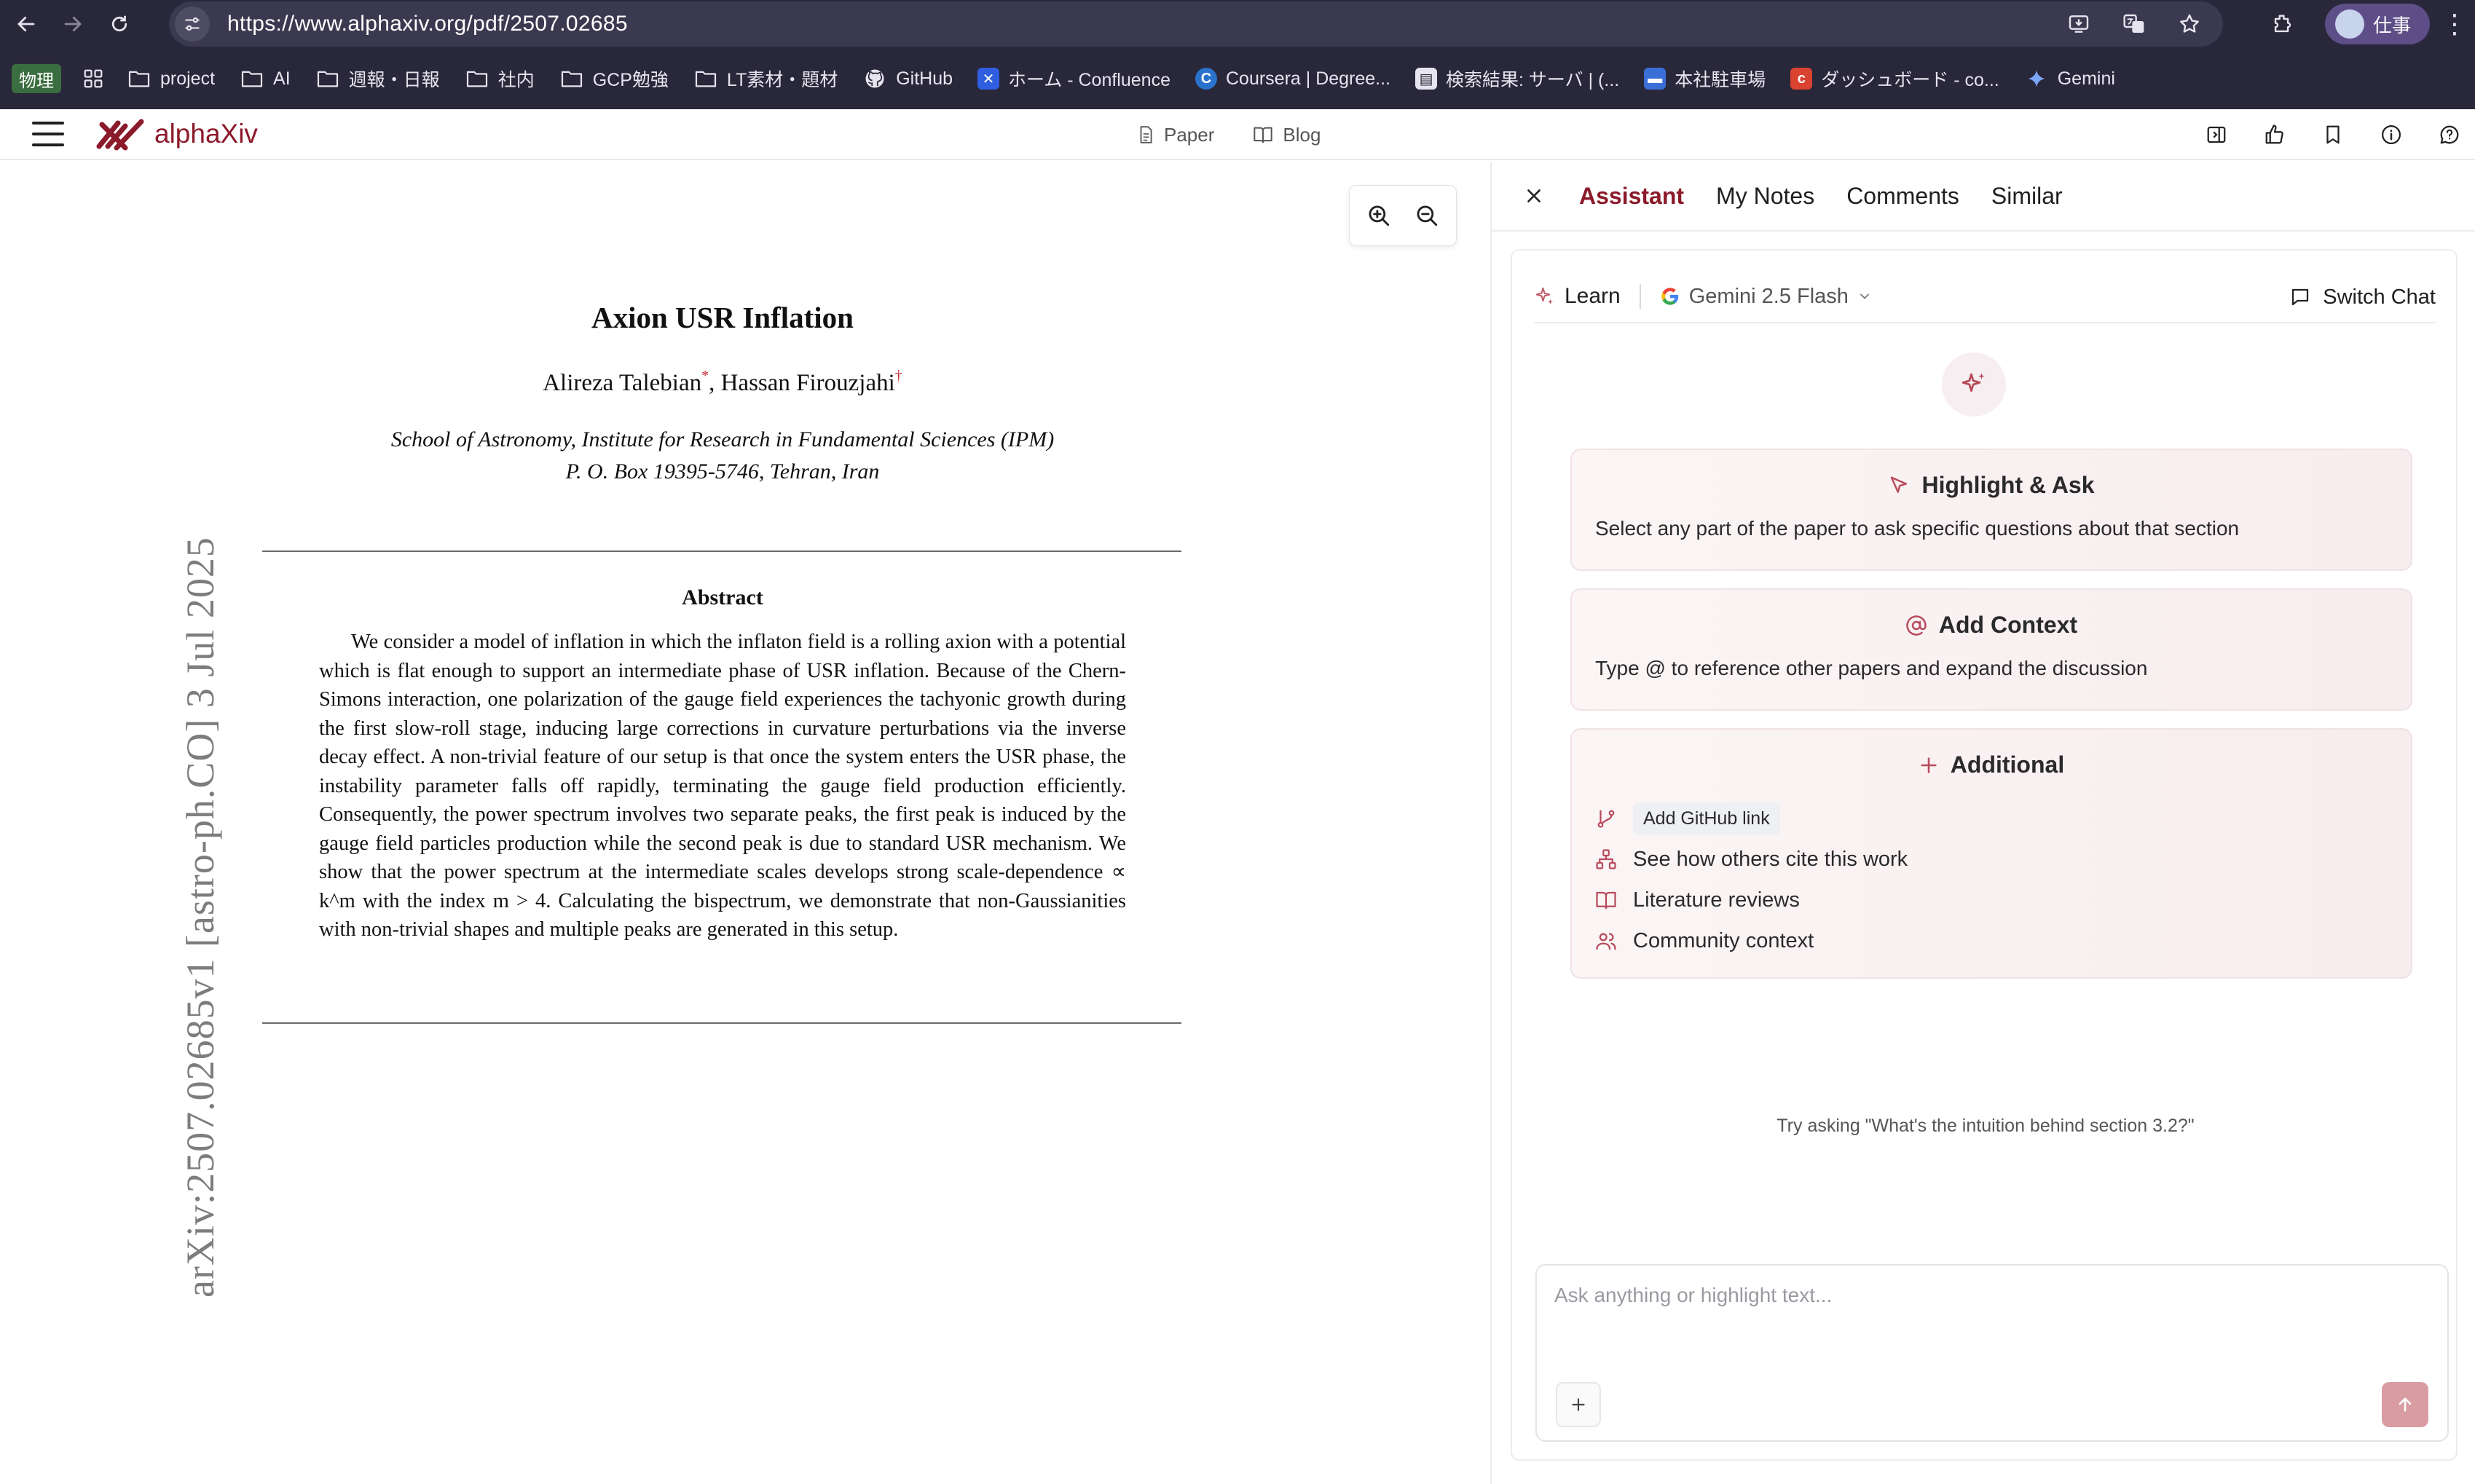 The image size is (2475, 1484). I want to click on site-info-icon, so click(192, 24).